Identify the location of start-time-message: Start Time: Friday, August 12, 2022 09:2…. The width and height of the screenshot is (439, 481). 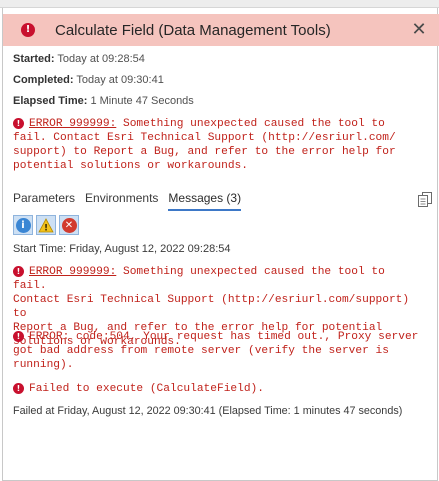
(122, 249).